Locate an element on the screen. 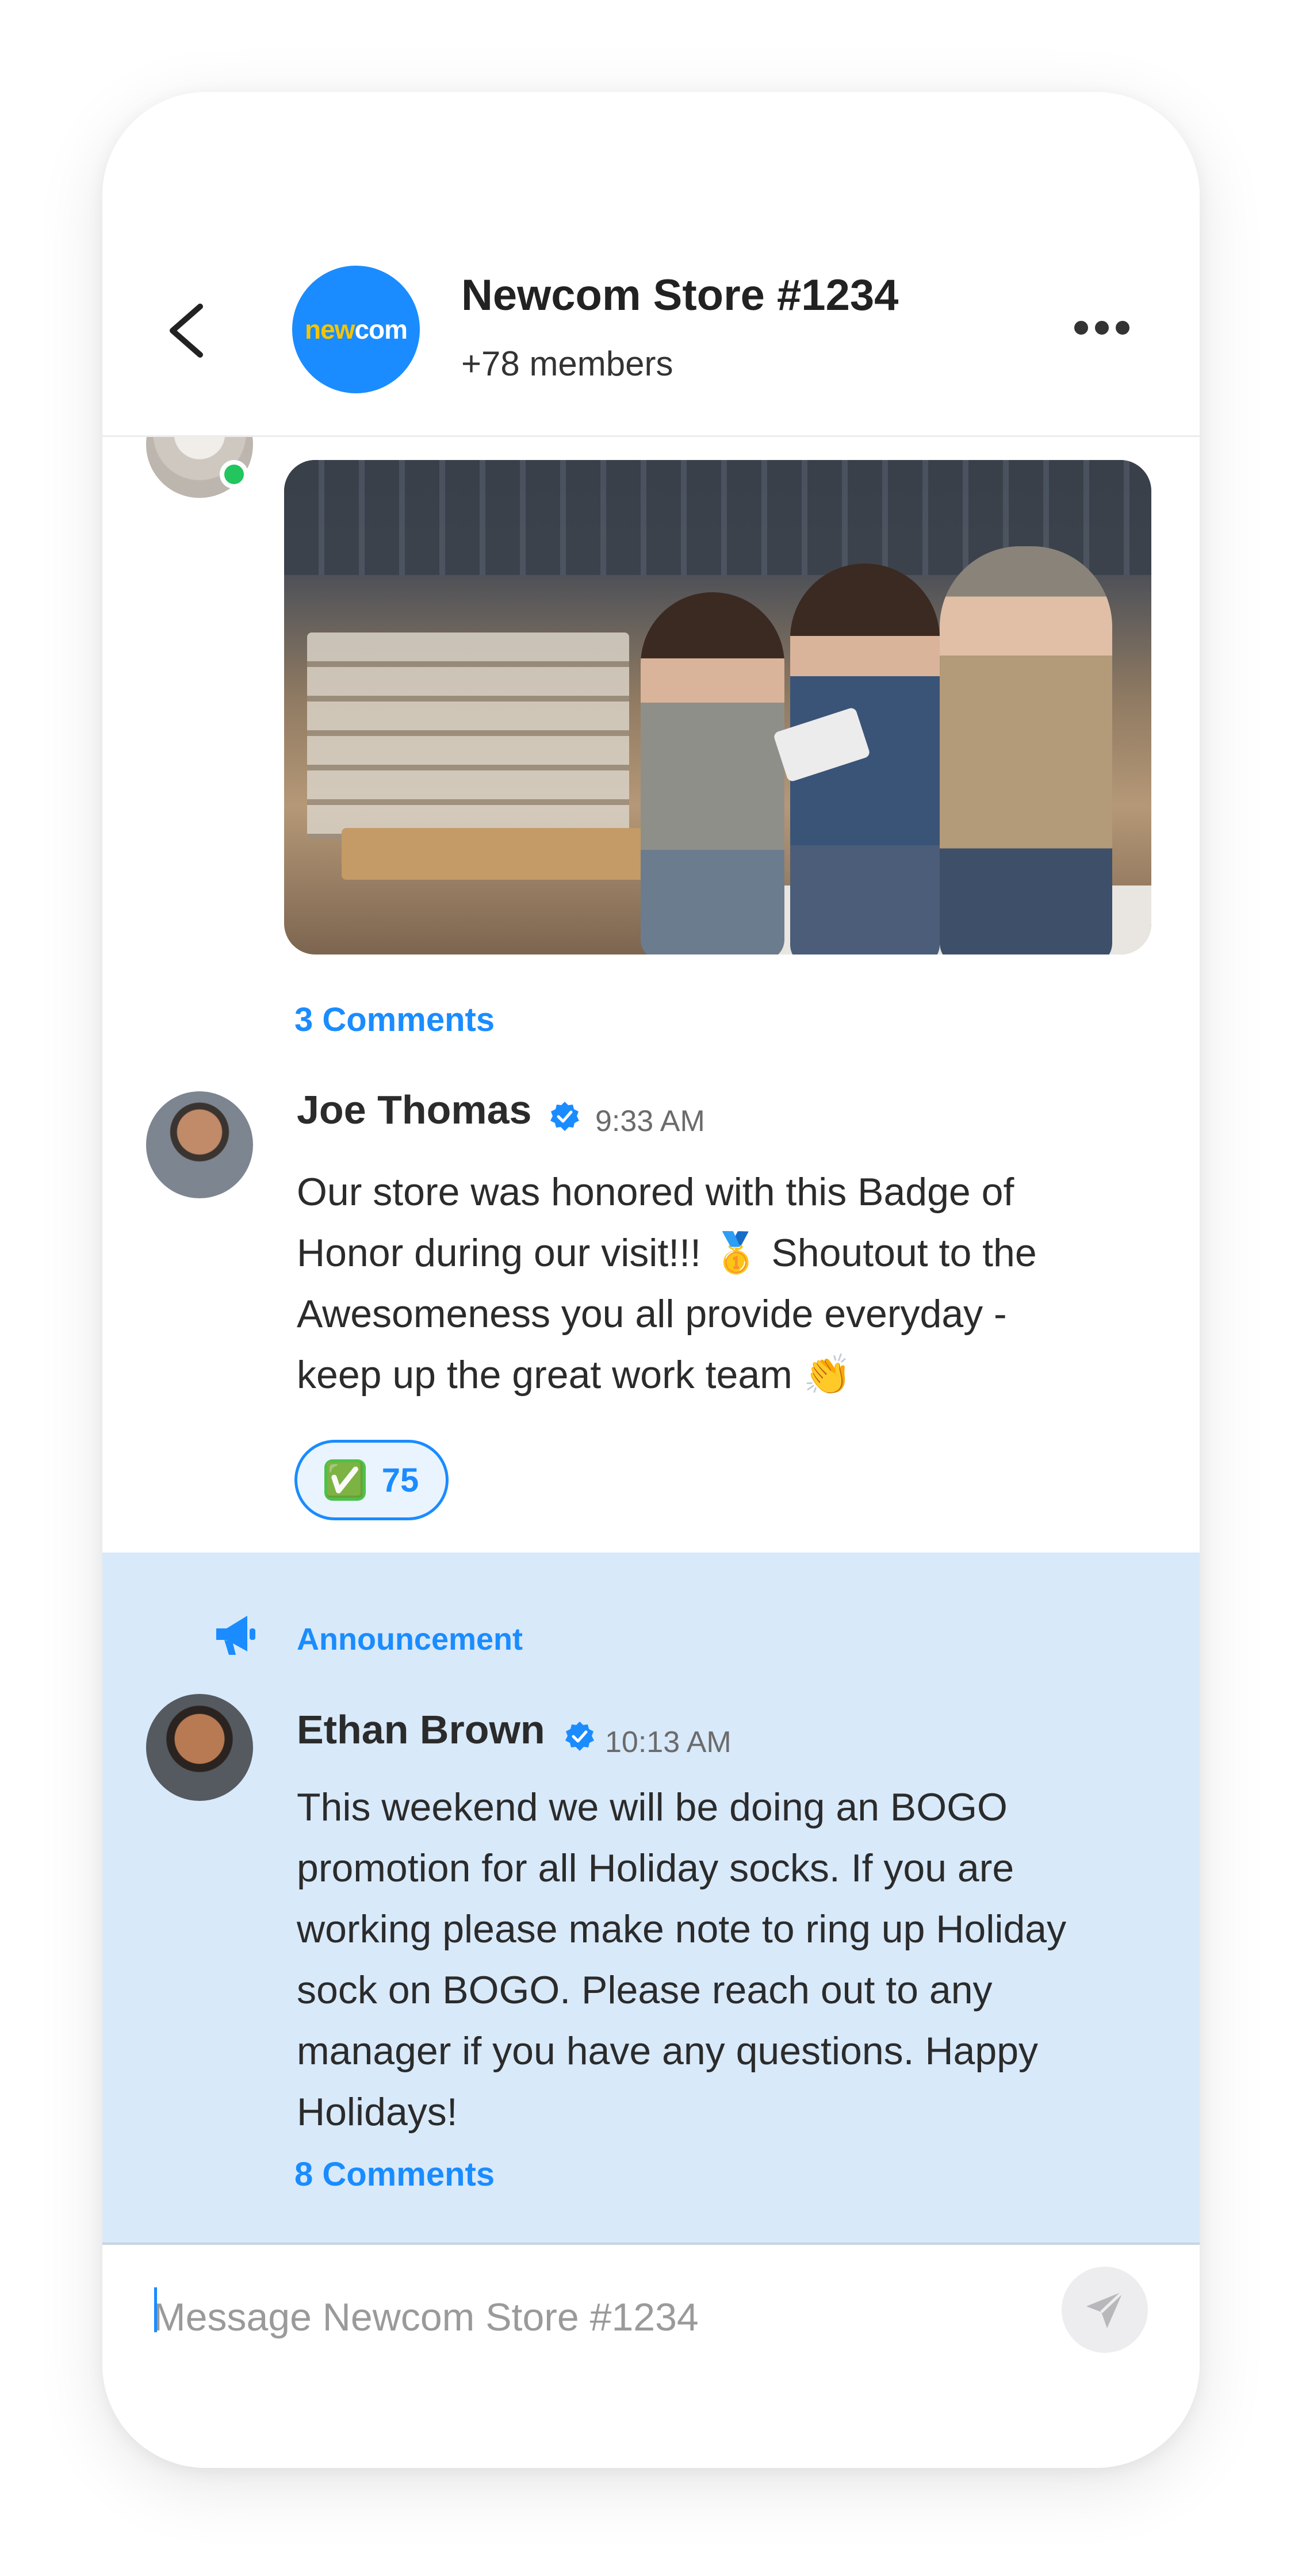 This screenshot has width=1302, height=2576. post-image is located at coordinates (717, 707).